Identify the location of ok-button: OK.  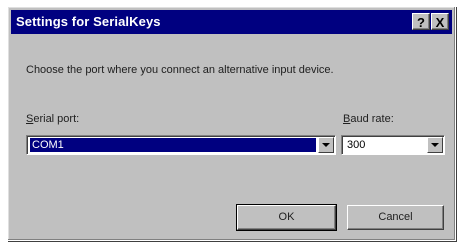
(286, 217).